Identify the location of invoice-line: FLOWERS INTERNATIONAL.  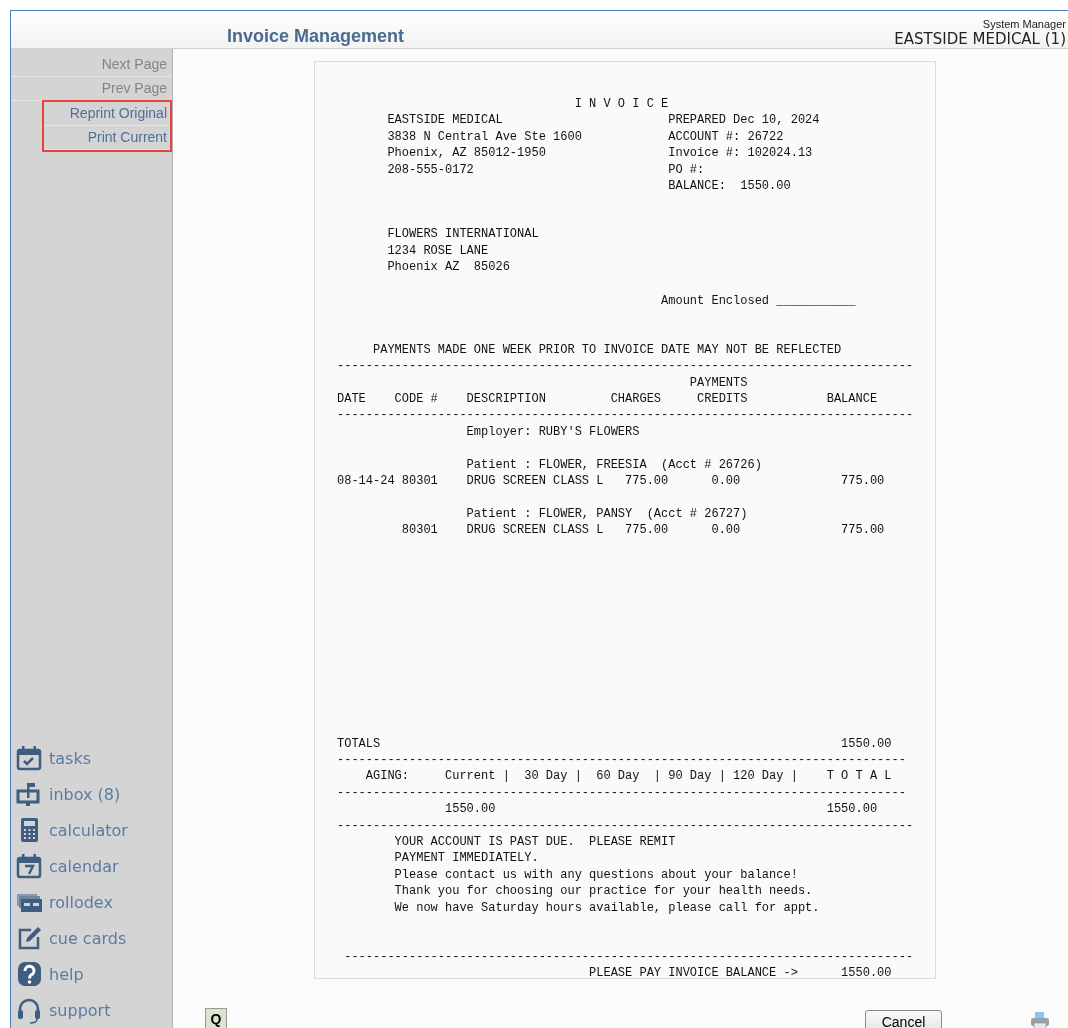
(463, 234).